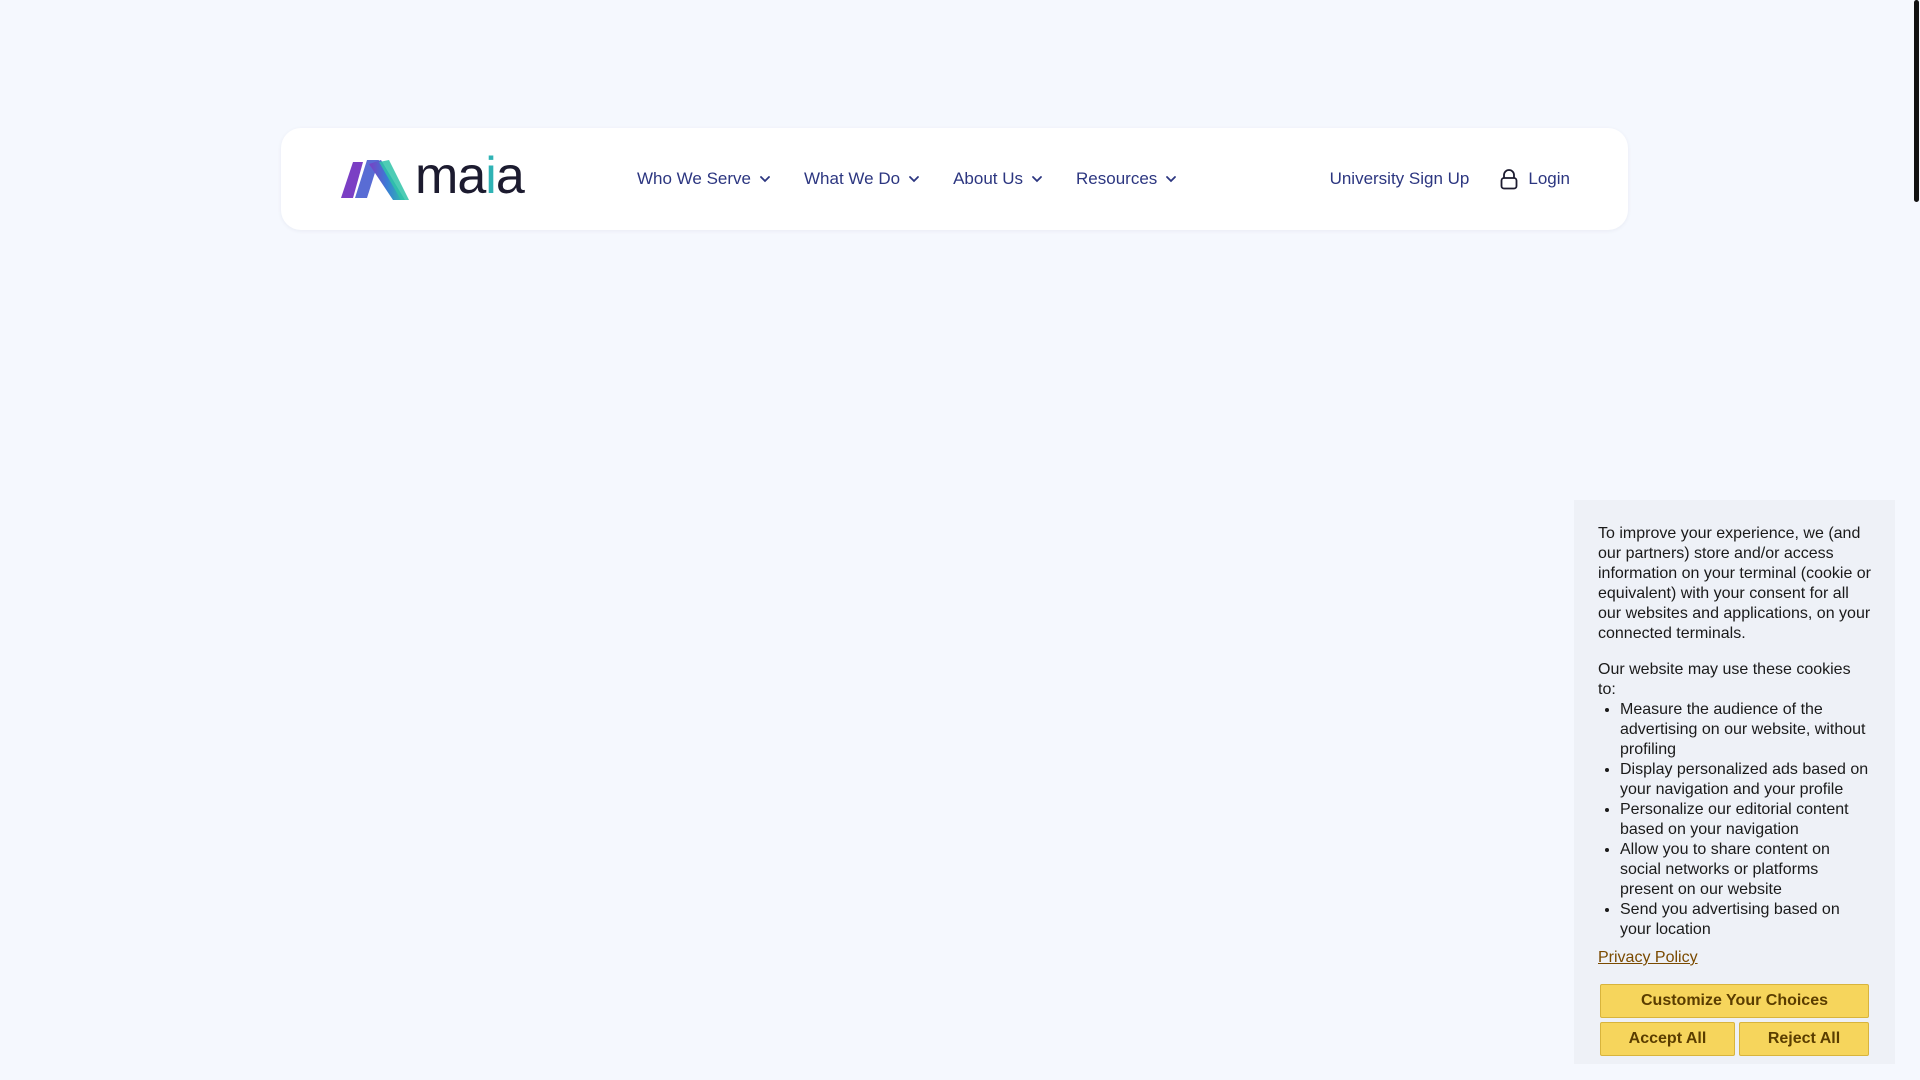  Describe the element at coordinates (852, 178) in the screenshot. I see `nav-item-label: What We Do` at that location.